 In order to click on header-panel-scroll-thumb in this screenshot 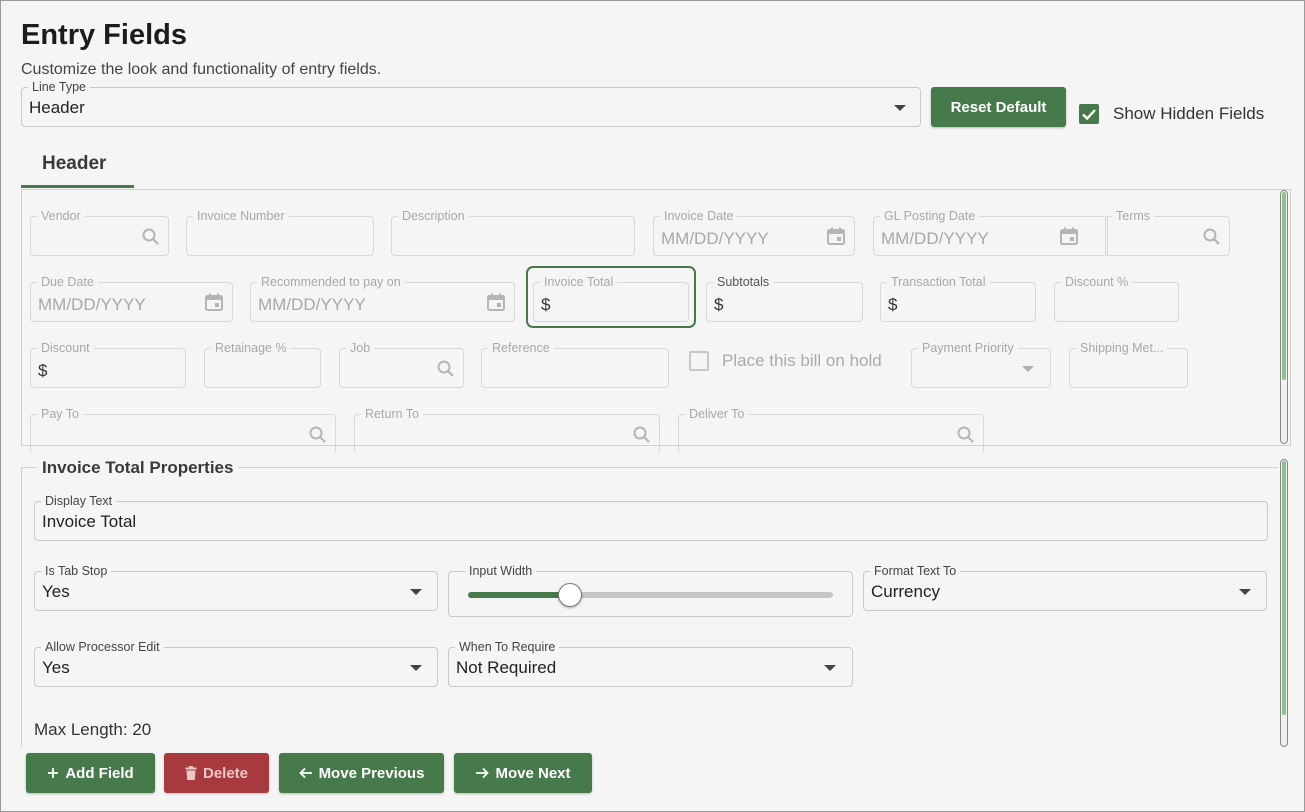, I will do `click(1284, 286)`.